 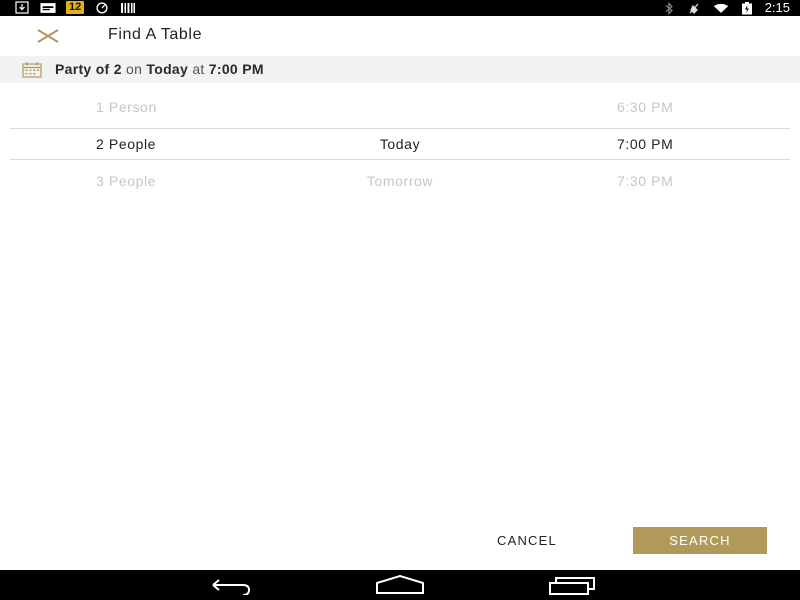 I want to click on picker-day: Tomorrow, so click(x=400, y=181).